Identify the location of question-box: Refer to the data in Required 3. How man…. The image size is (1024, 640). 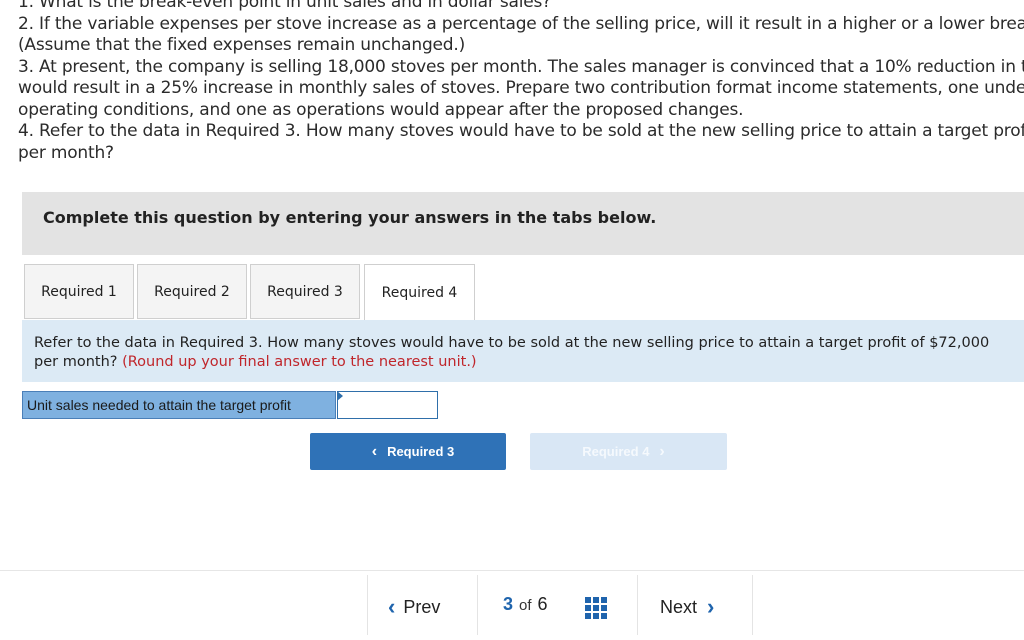
(523, 351).